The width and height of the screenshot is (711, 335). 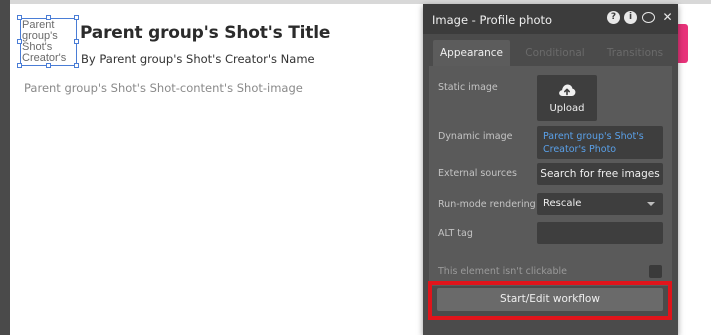 What do you see at coordinates (76, 41) in the screenshot?
I see `resize-handle-mr` at bounding box center [76, 41].